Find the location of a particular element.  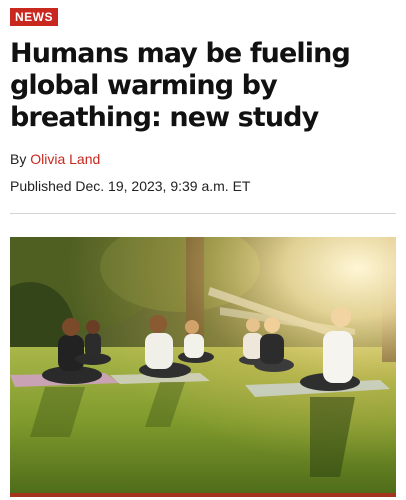

news-section-badge: NEWS is located at coordinates (34, 17).